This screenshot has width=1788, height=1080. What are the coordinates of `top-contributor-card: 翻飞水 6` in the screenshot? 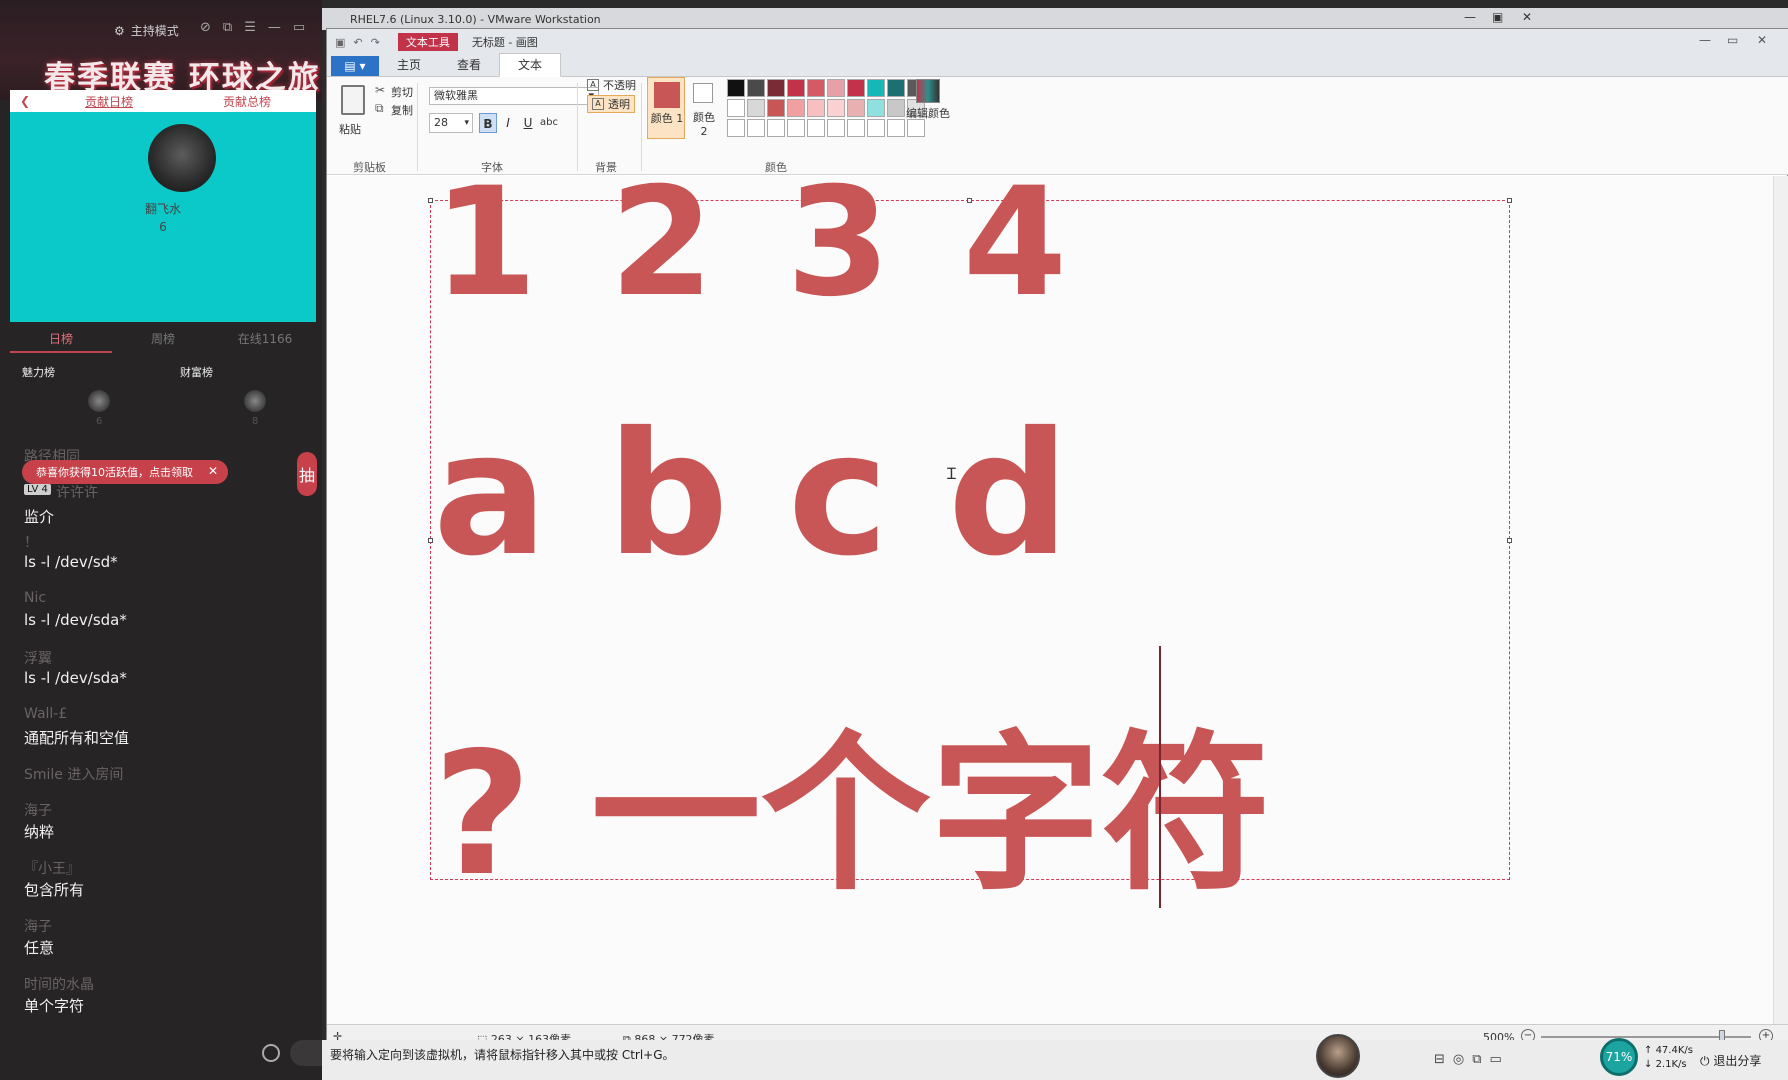 It's located at (163, 217).